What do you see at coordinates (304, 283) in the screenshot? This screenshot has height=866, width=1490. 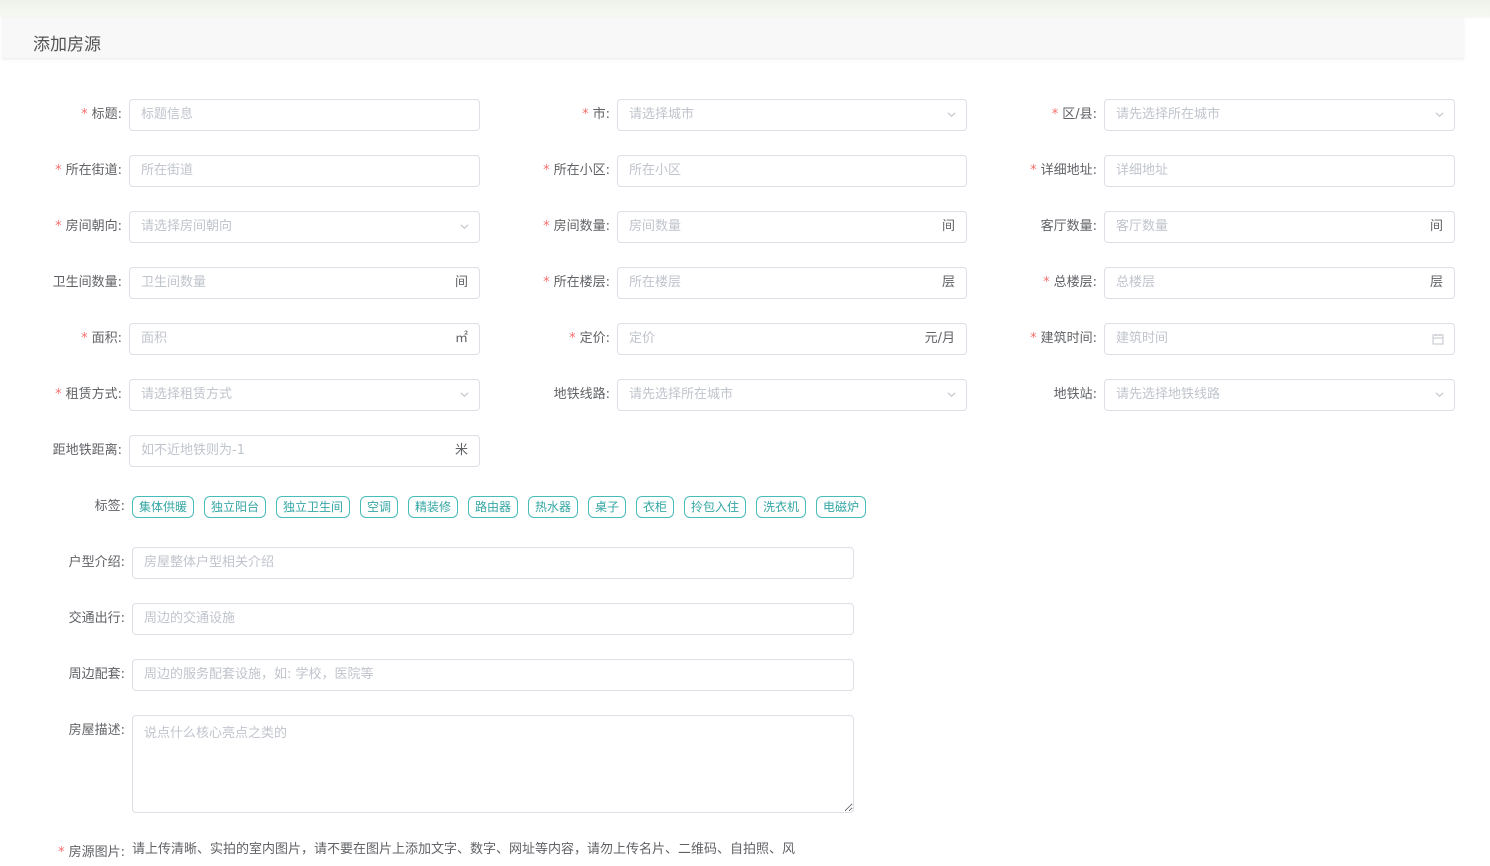 I see `bathrooms-input: 卫生间数量间` at bounding box center [304, 283].